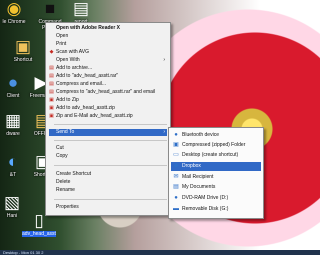 This screenshot has height=255, width=320. What do you see at coordinates (51, 36) in the screenshot?
I see `open-icon` at bounding box center [51, 36].